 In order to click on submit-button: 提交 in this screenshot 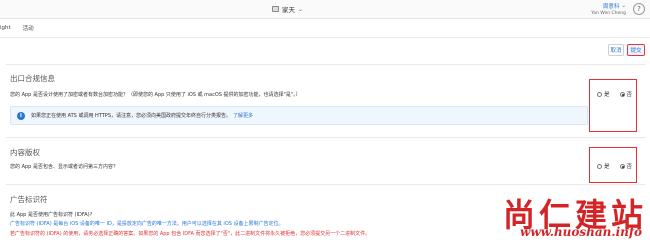, I will do `click(636, 50)`.